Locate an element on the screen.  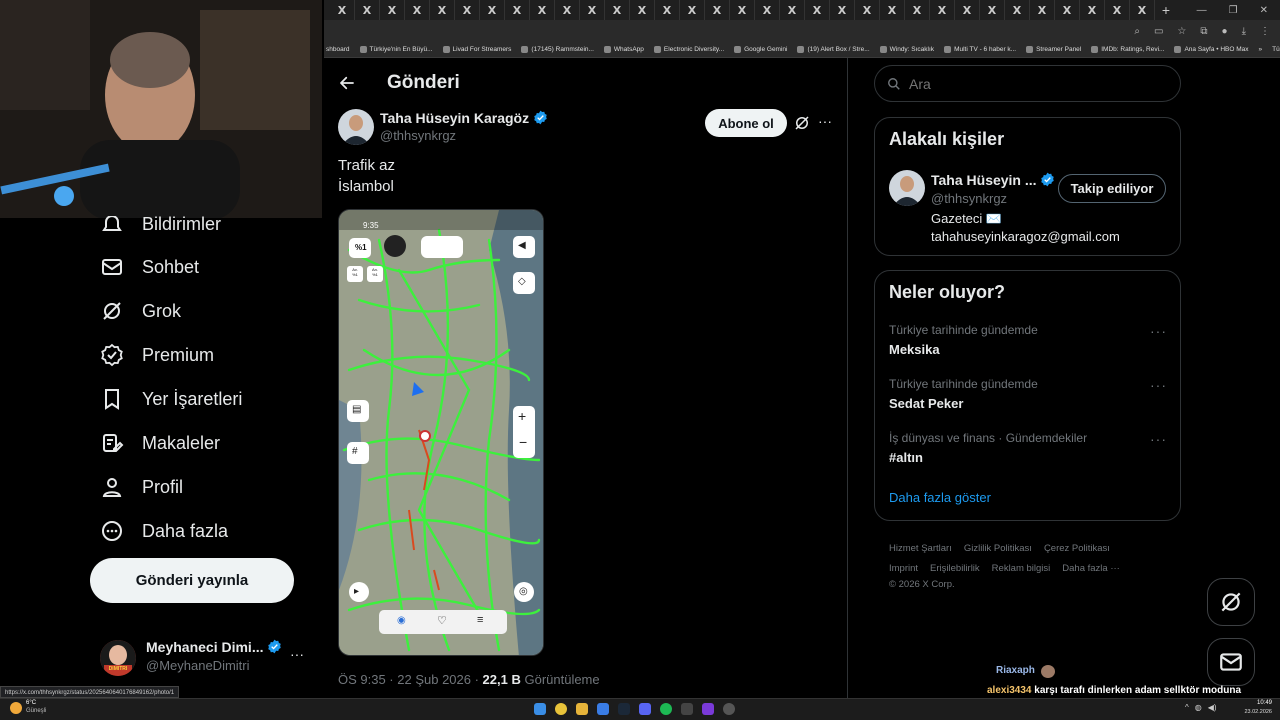
search-input is located at coordinates (1029, 83).